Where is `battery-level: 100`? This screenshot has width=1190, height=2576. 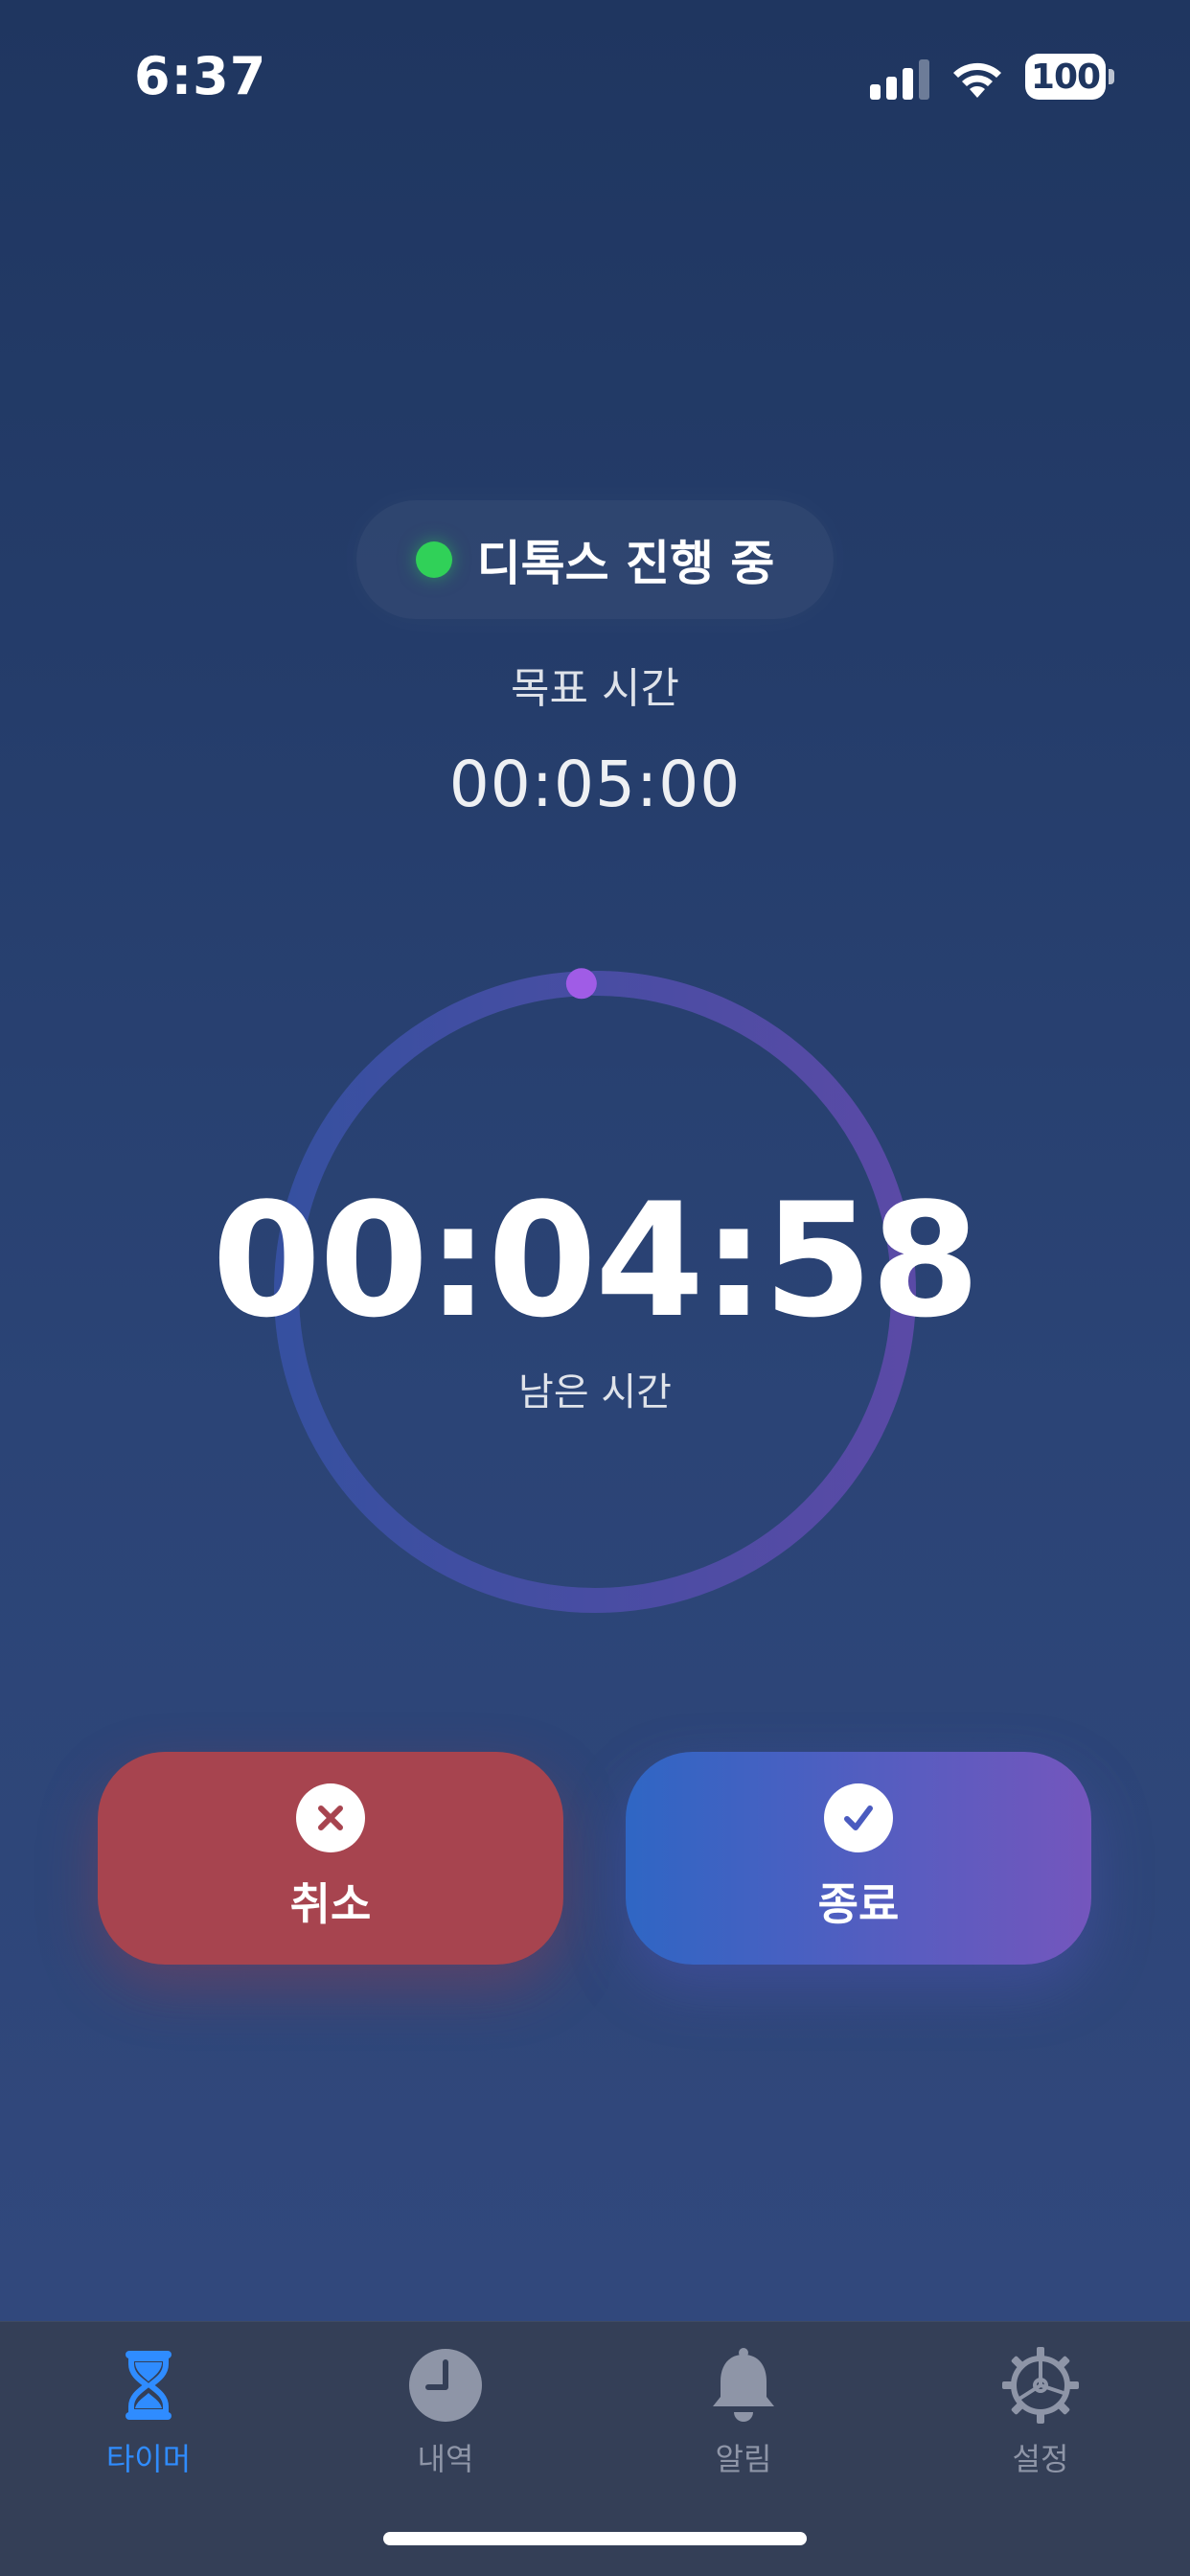 battery-level: 100 is located at coordinates (1066, 77).